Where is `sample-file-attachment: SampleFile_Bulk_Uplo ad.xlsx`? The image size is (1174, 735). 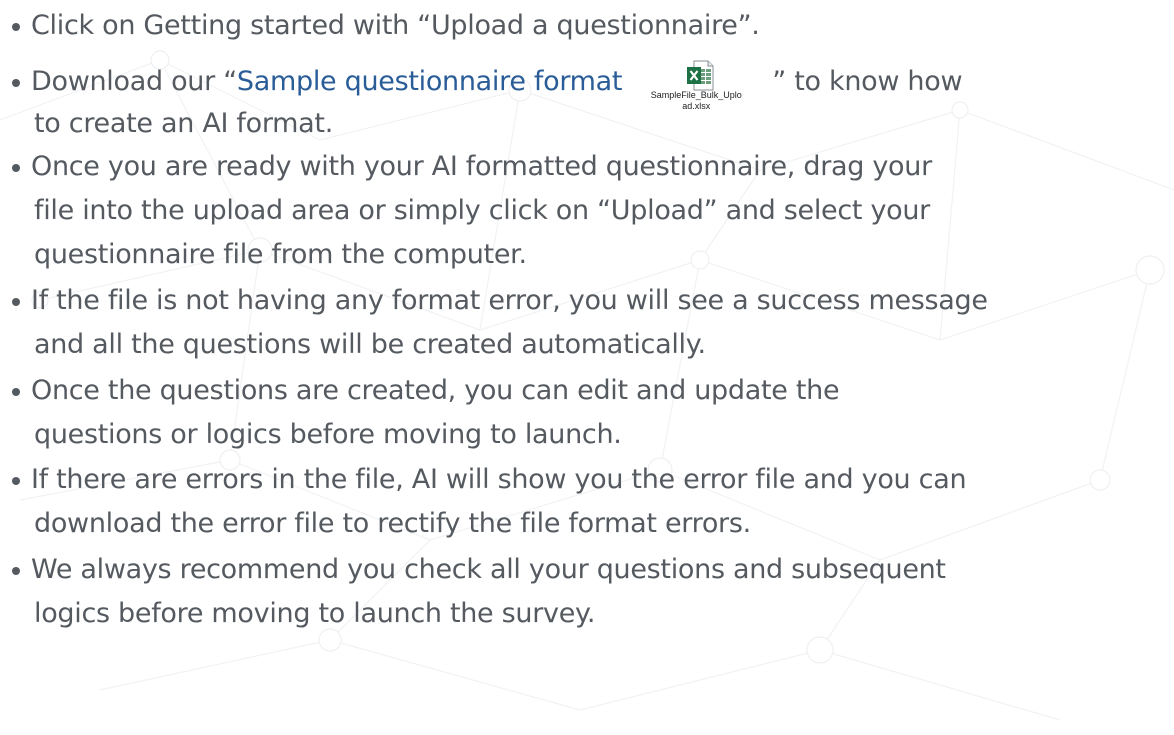 sample-file-attachment: SampleFile_Bulk_Uplo ad.xlsx is located at coordinates (697, 85).